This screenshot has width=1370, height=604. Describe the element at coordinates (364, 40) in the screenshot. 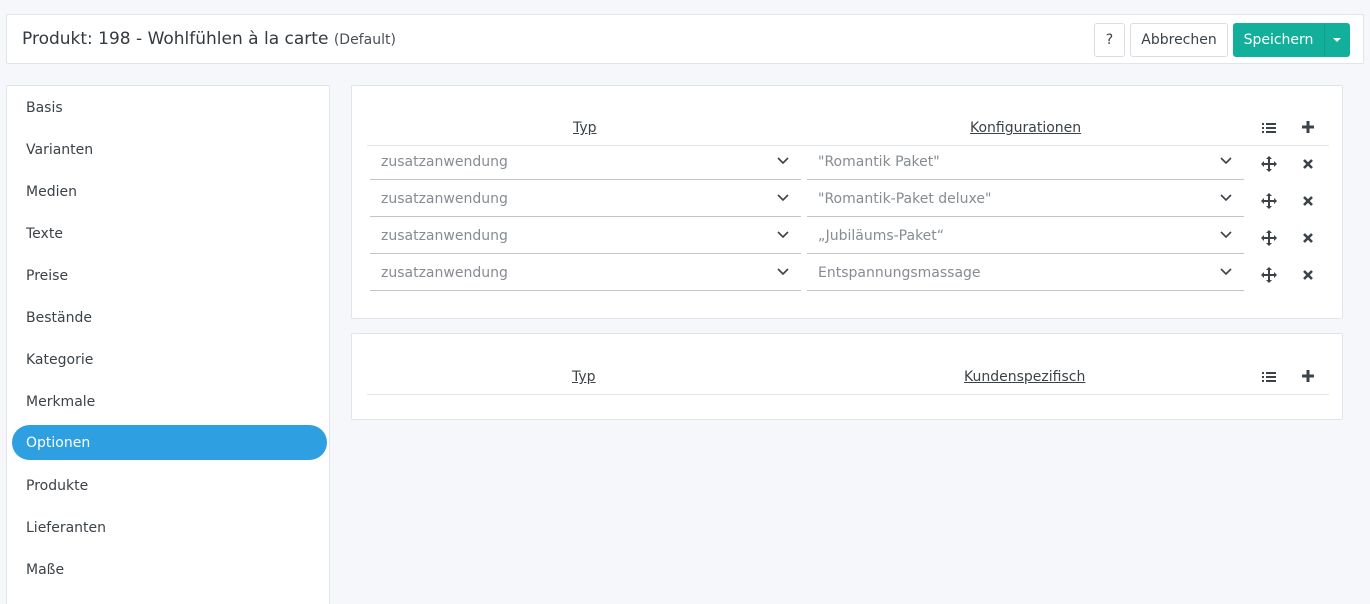

I see `language-label: (Default)` at that location.